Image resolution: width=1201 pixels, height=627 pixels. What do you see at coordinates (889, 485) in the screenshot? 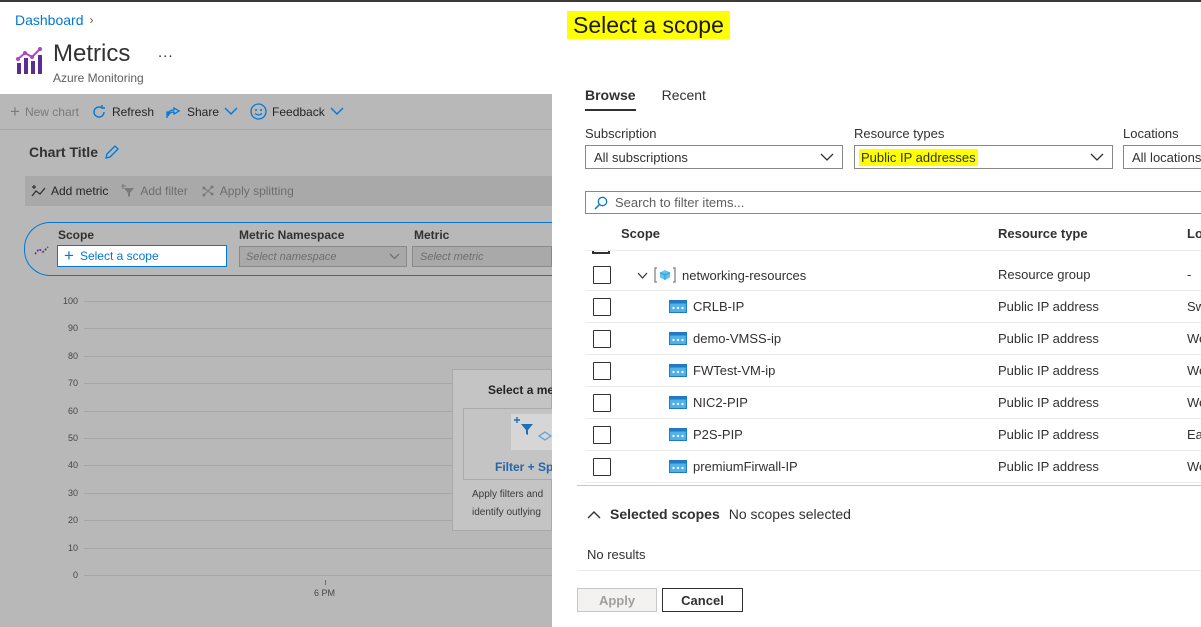
I see `list-bottom-border` at bounding box center [889, 485].